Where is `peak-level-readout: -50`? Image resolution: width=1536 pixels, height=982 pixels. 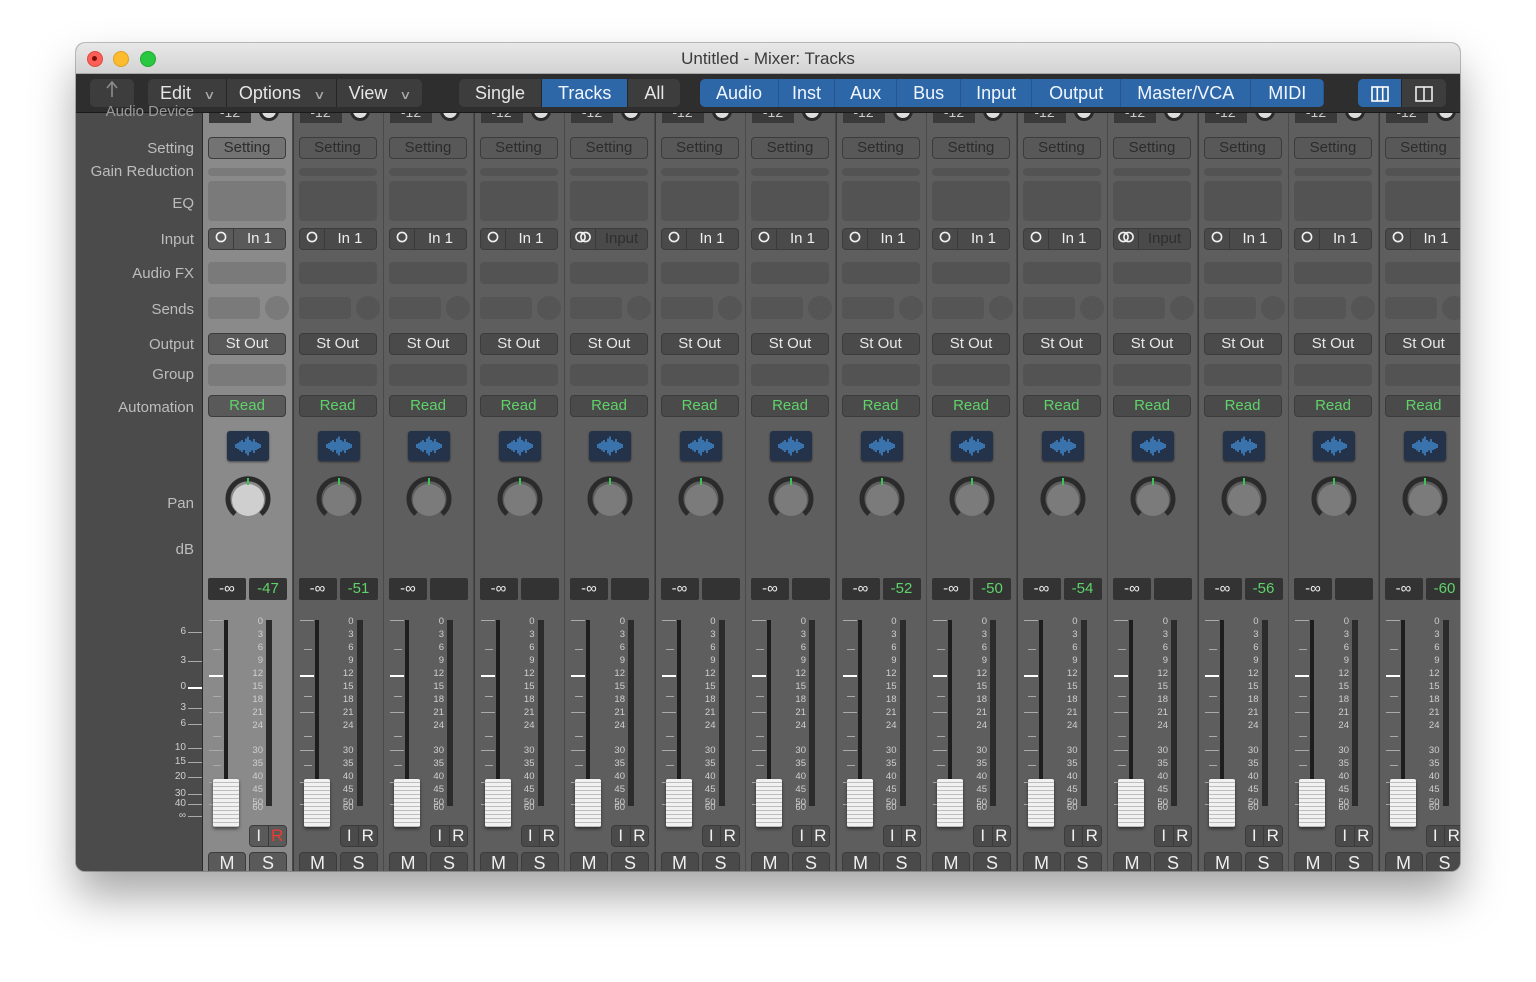 peak-level-readout: -50 is located at coordinates (992, 589).